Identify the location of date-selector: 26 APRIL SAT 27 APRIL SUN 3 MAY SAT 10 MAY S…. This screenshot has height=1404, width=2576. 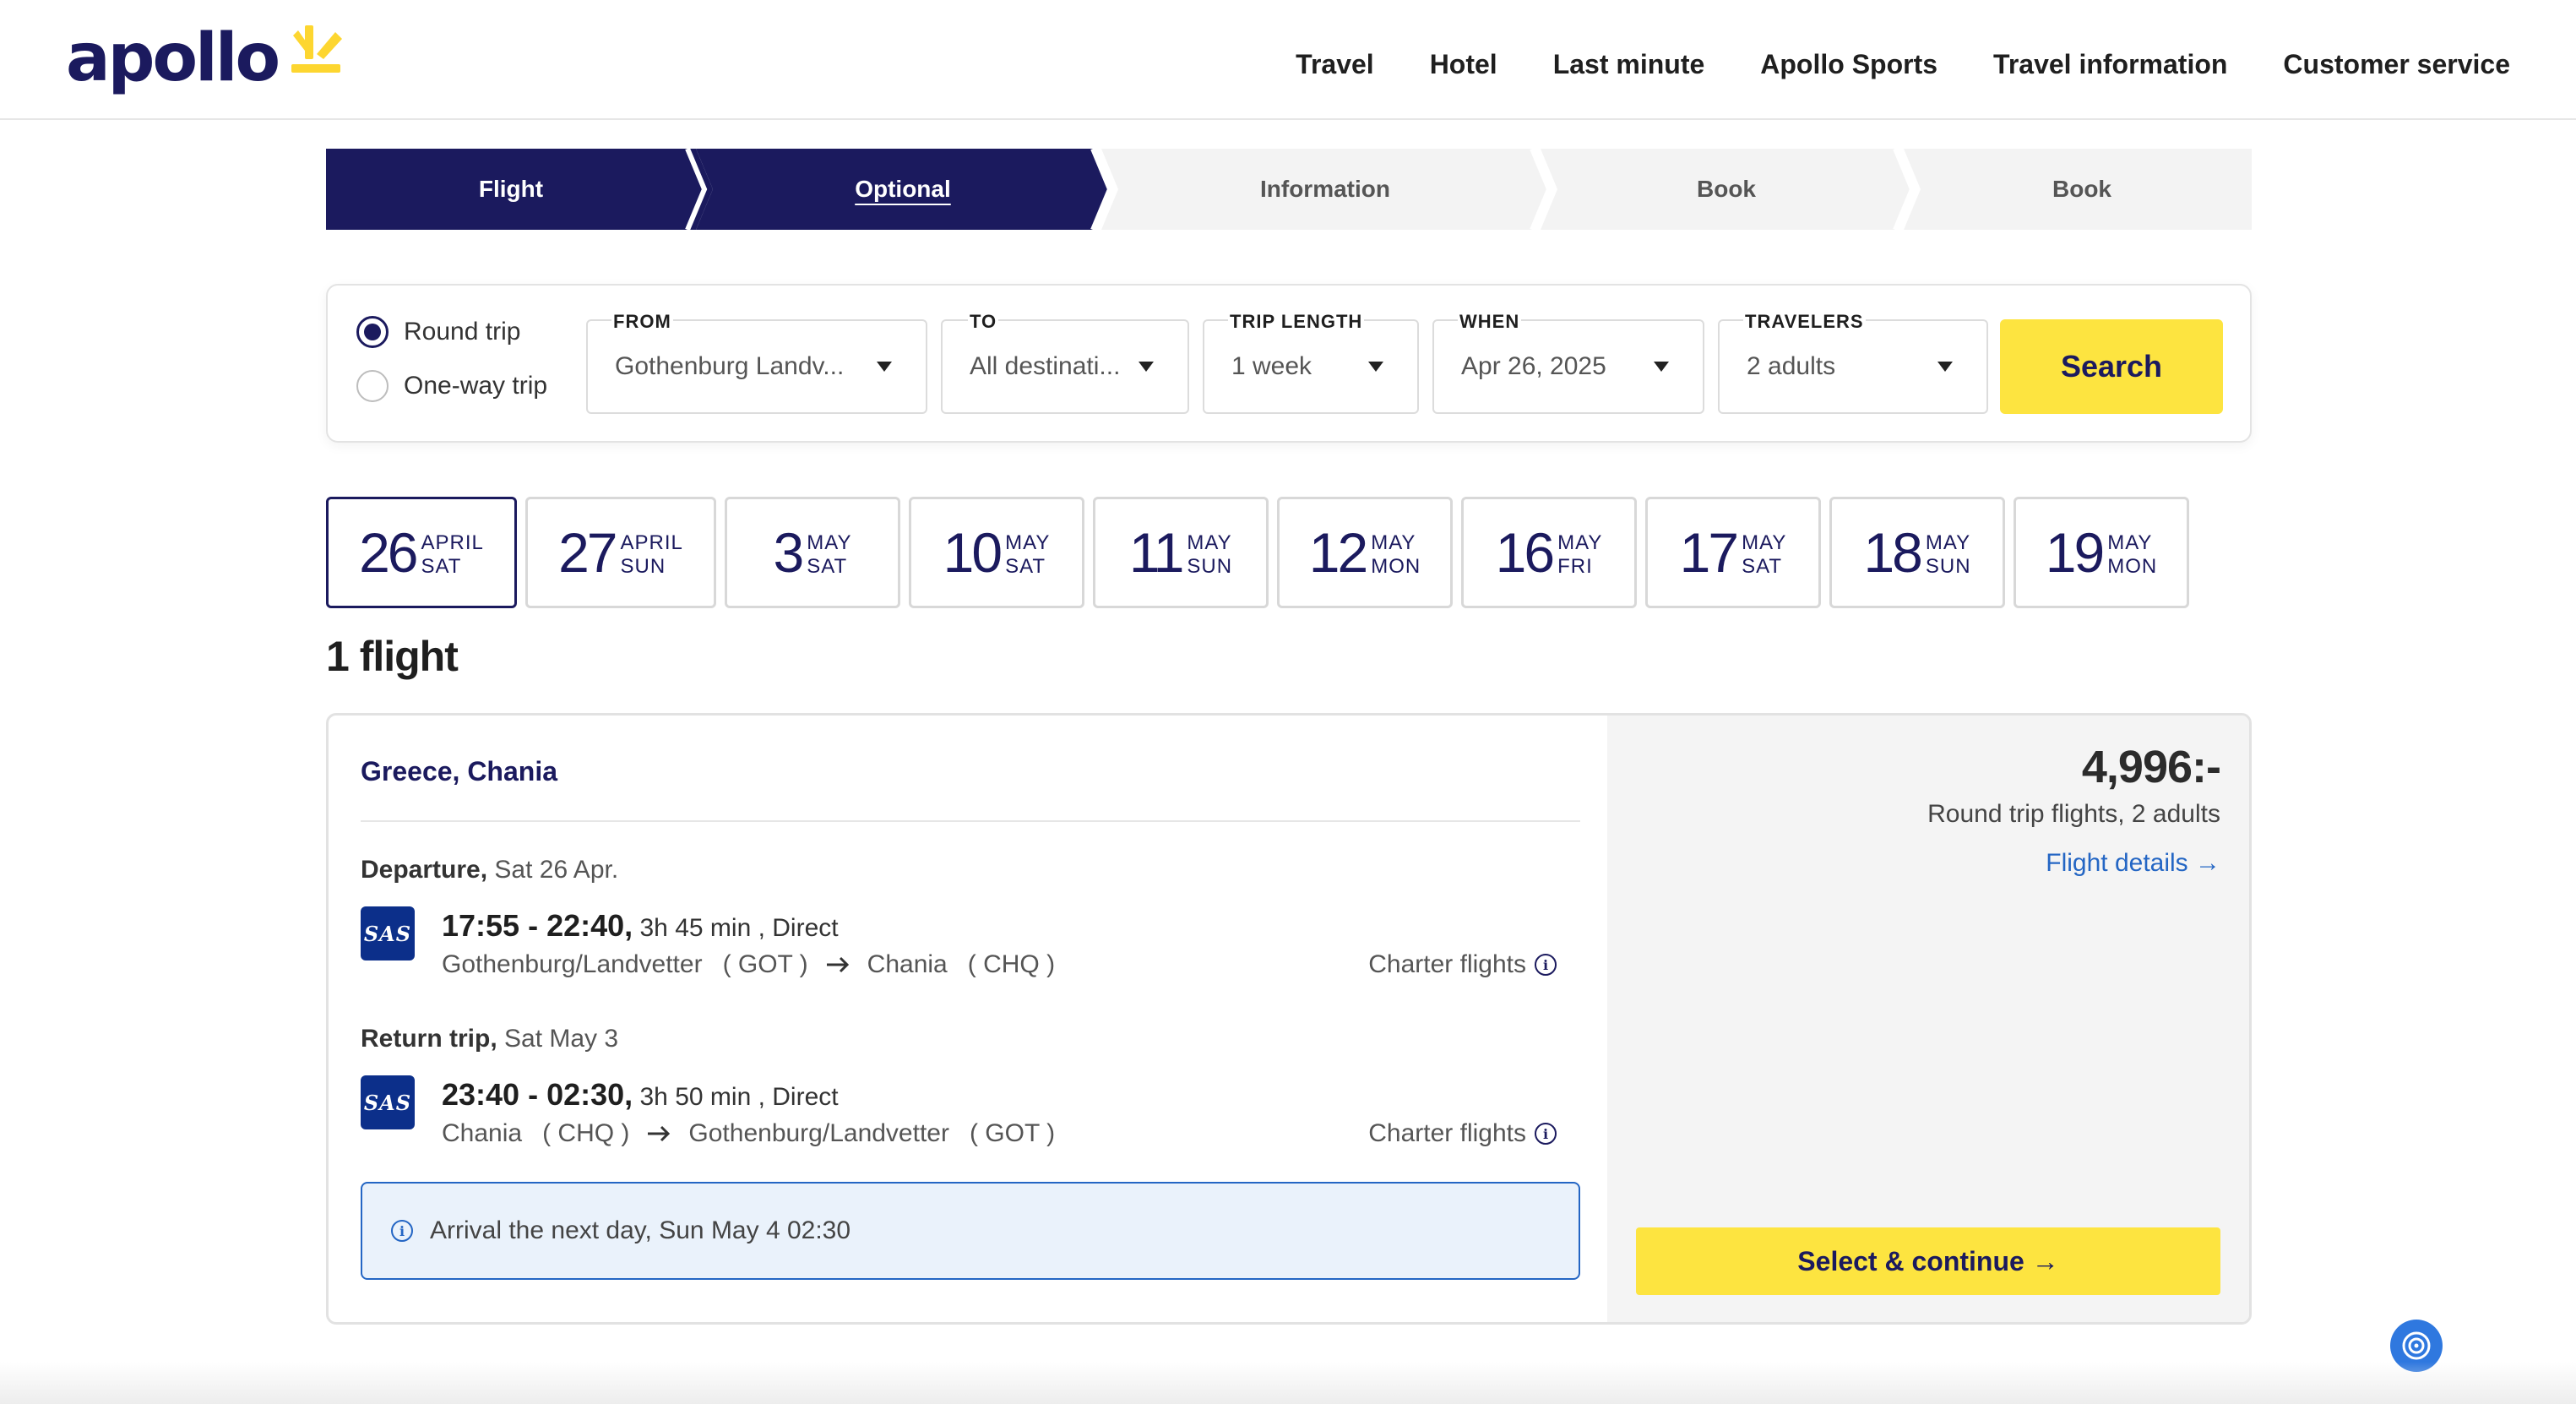
(1257, 552).